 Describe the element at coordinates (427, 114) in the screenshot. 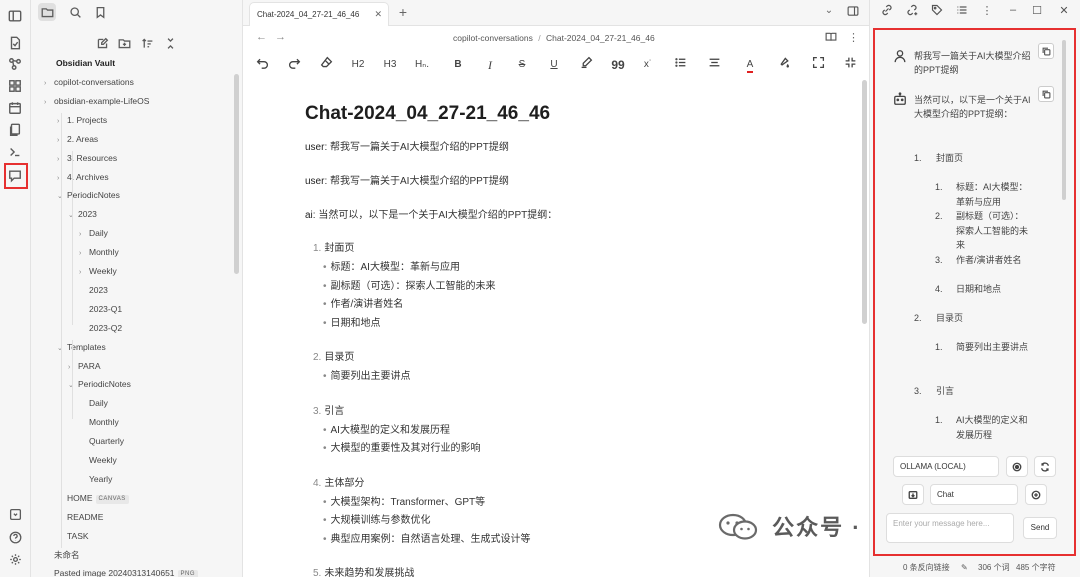

I see `note-title: Chat-2024_04_27-21_46_46` at that location.